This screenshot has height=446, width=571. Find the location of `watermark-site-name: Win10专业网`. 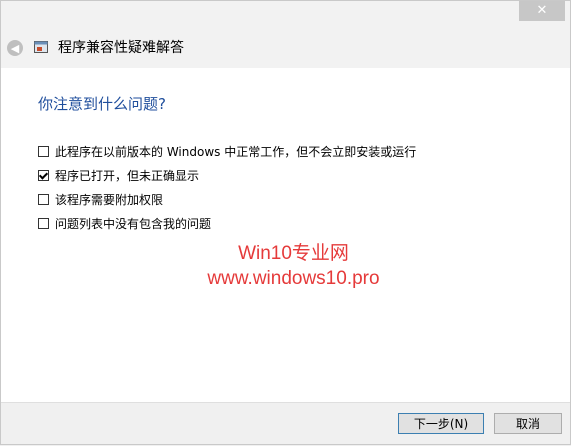

watermark-site-name: Win10专业网 is located at coordinates (293, 253).